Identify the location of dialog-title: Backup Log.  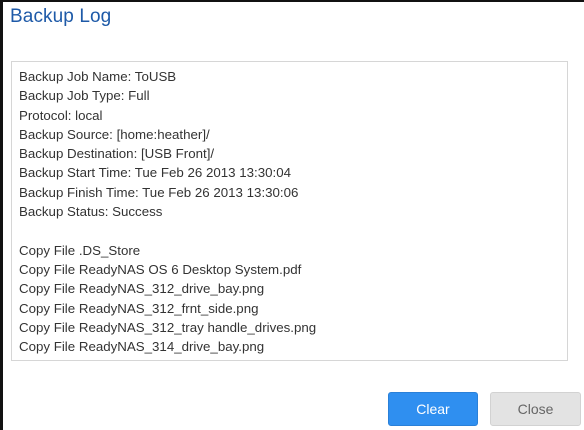
(61, 16).